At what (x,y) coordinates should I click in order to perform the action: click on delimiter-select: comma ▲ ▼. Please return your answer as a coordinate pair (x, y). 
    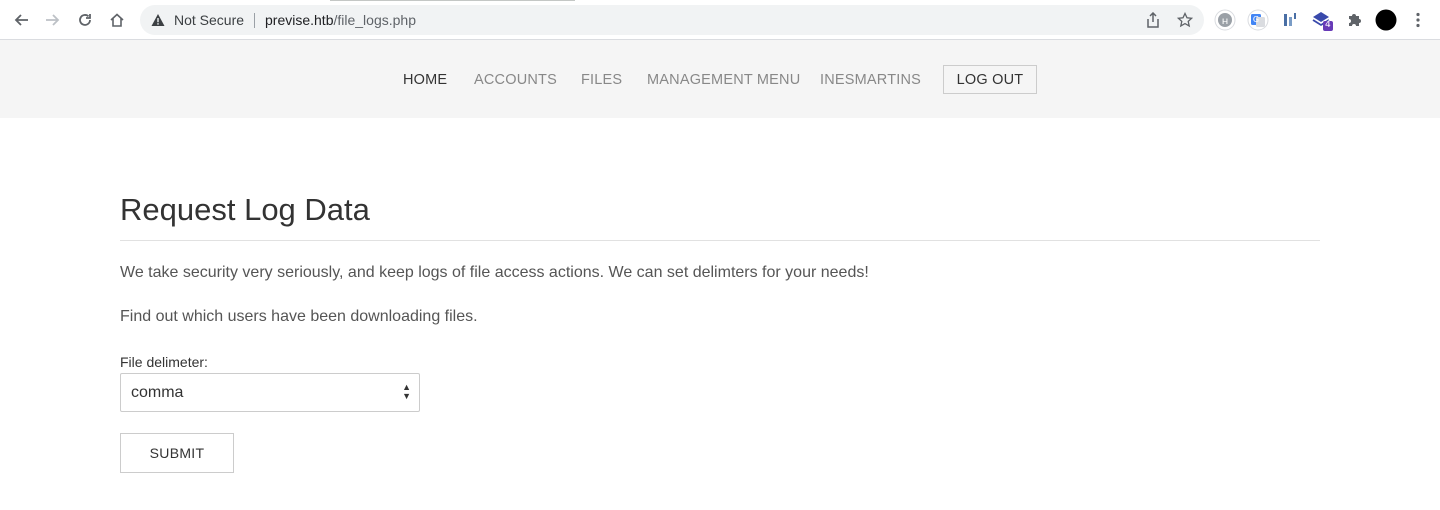
    Looking at the image, I should click on (270, 392).